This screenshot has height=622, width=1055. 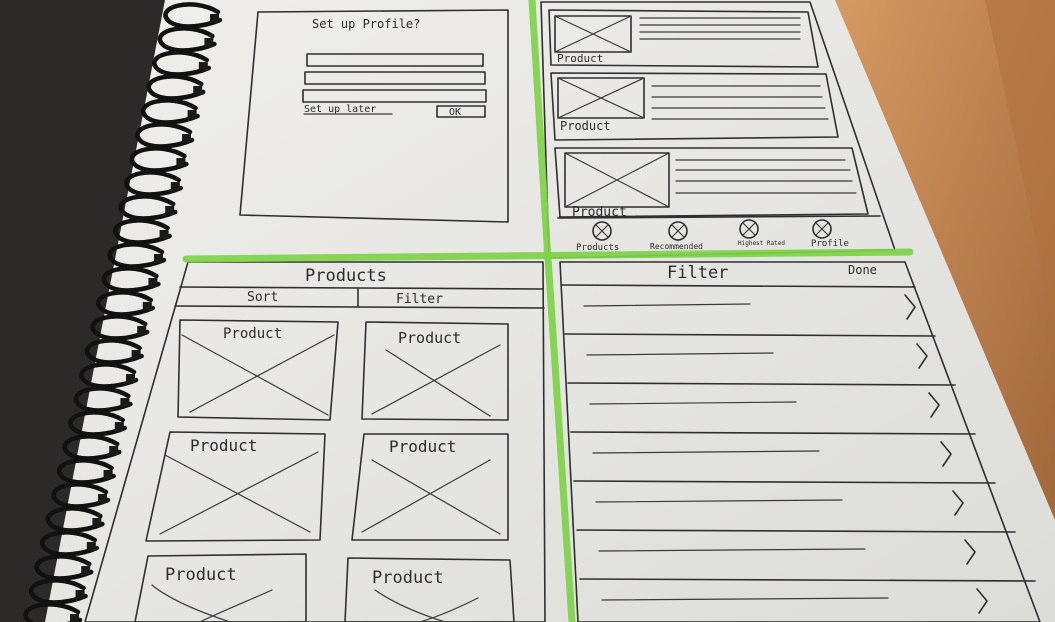 I want to click on sort-button: Sort, so click(x=262, y=297).